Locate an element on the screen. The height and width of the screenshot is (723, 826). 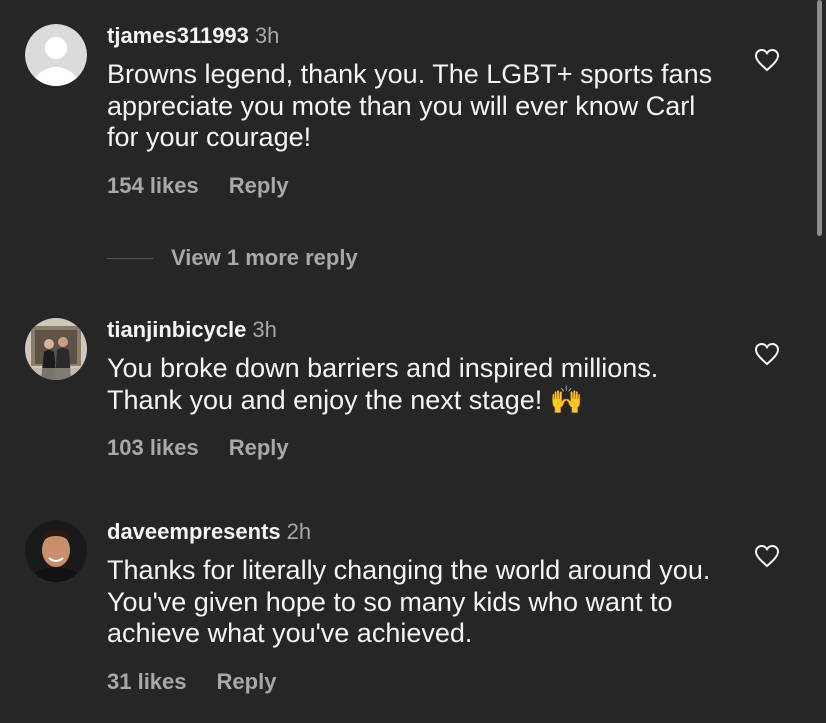
default-avatar-icon is located at coordinates (56, 55).